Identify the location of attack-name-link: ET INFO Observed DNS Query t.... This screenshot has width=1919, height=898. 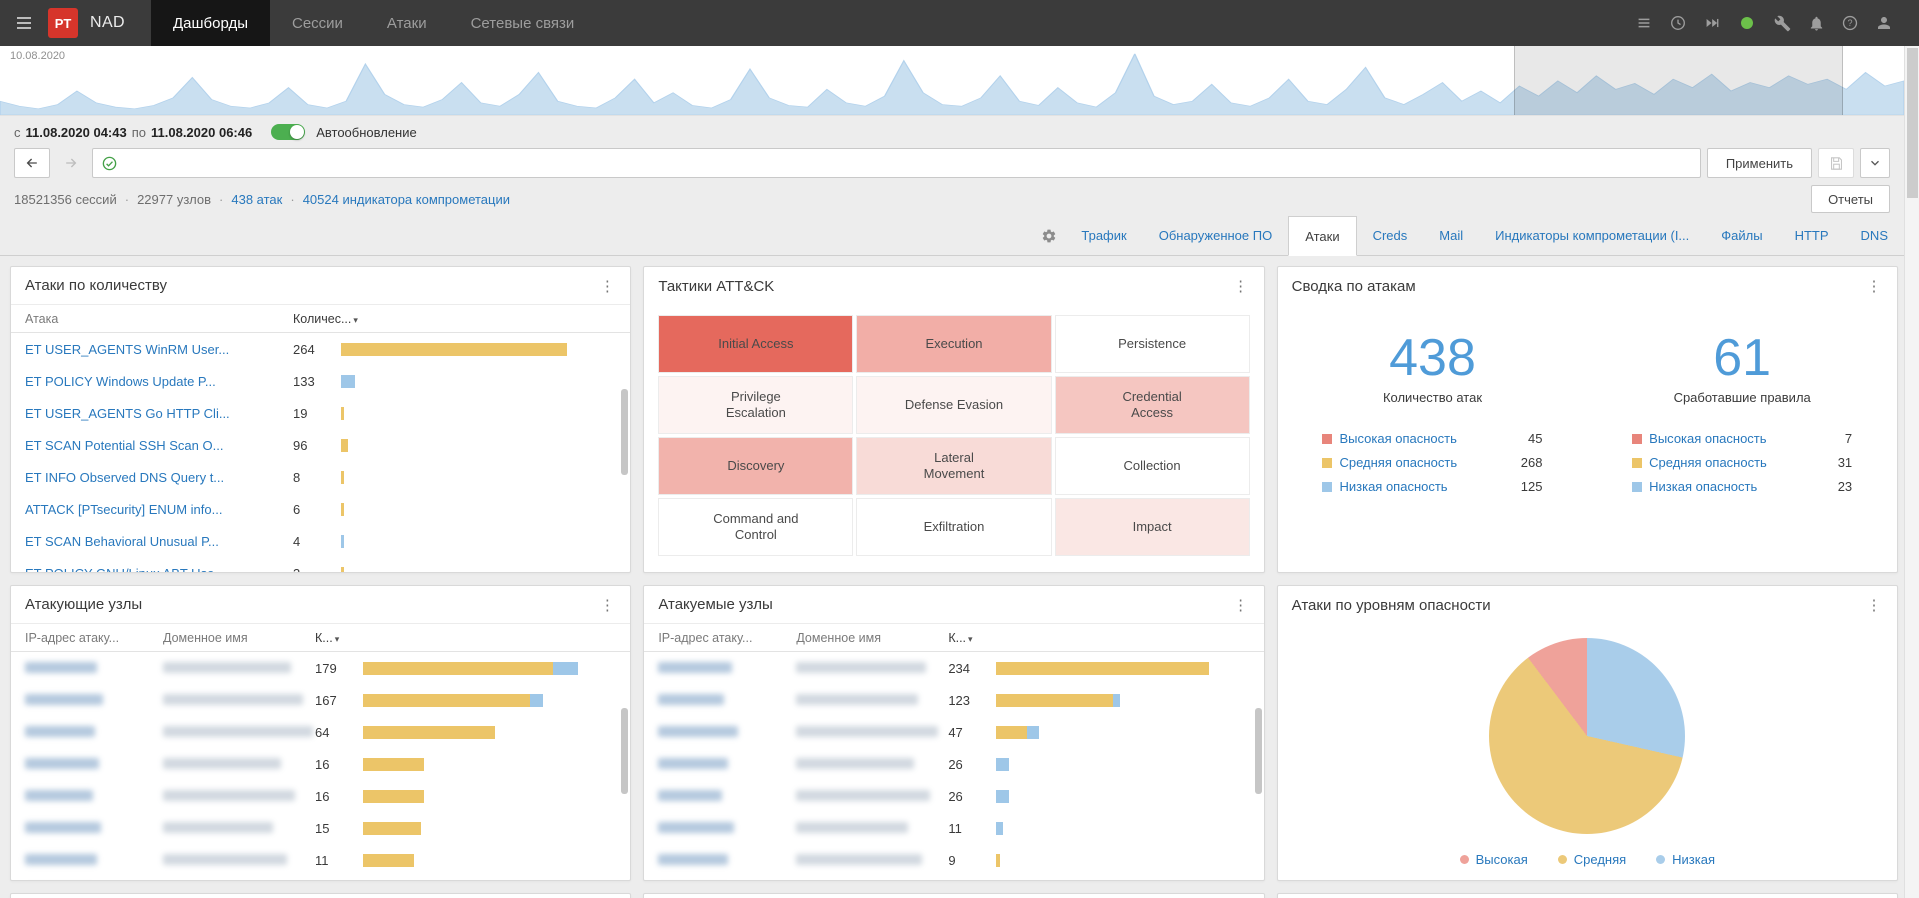
(159, 477).